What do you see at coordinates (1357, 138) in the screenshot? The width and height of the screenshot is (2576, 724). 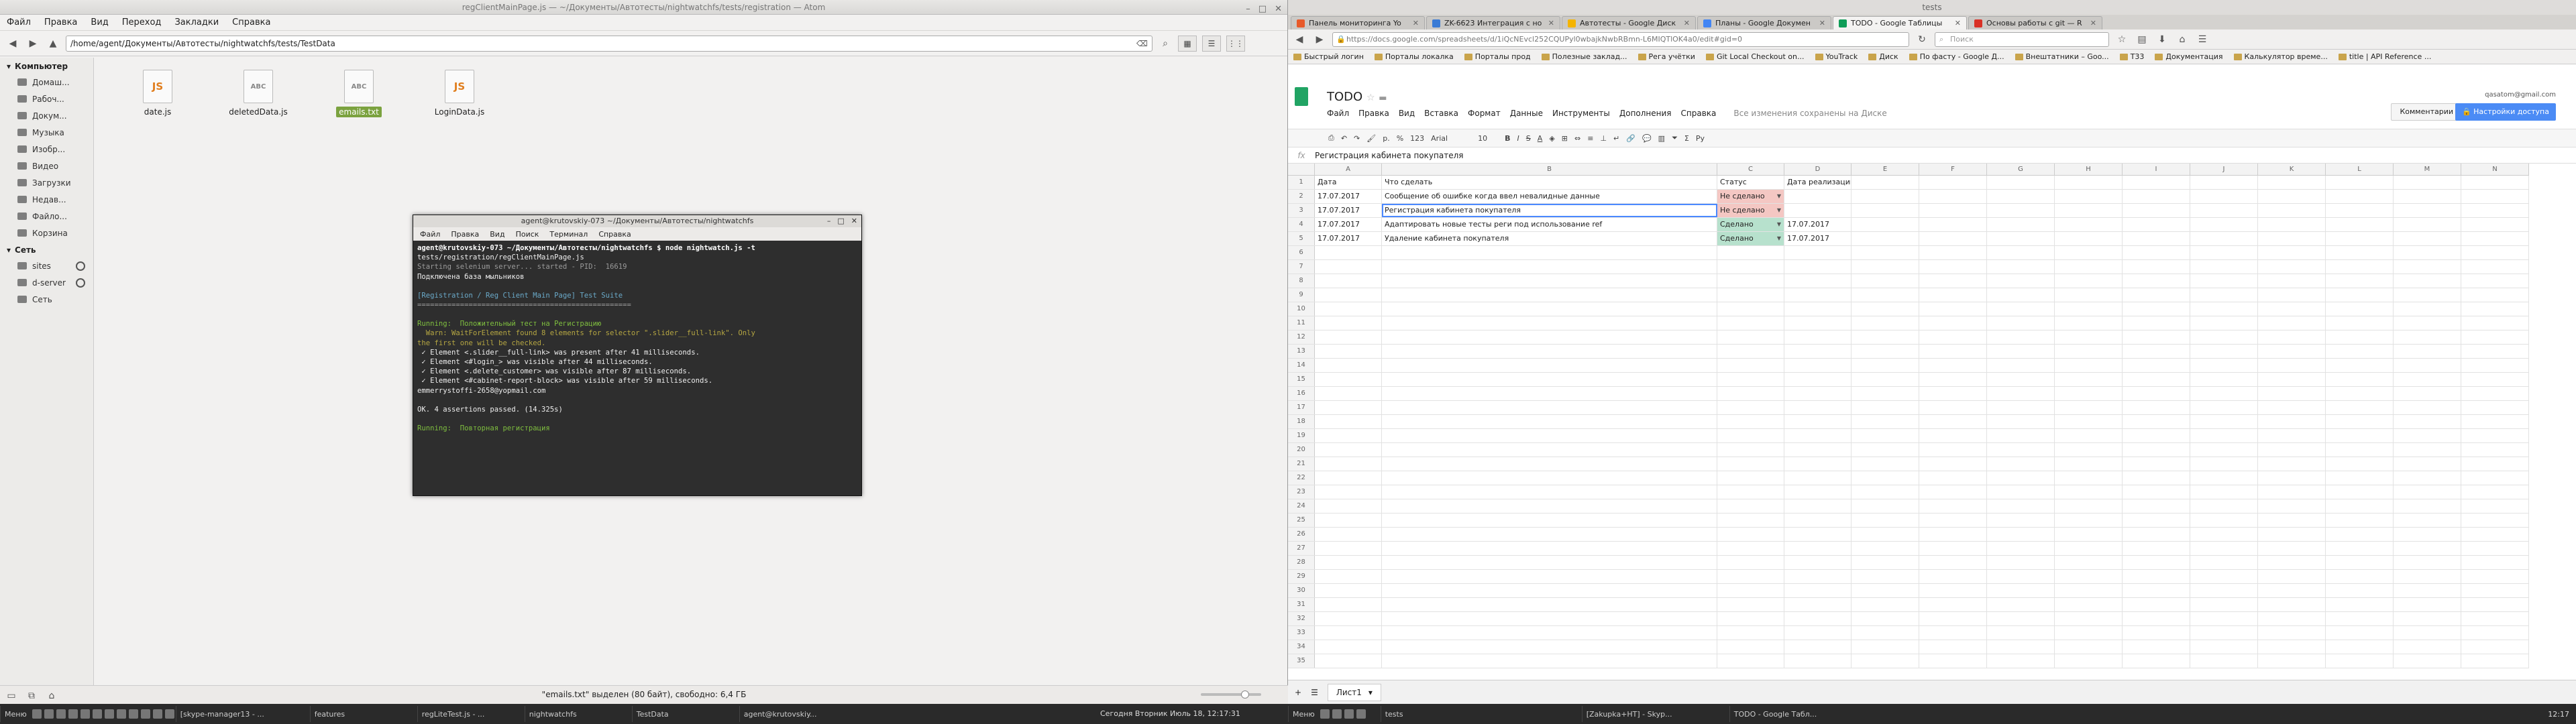 I see `redo-icon: ↷` at bounding box center [1357, 138].